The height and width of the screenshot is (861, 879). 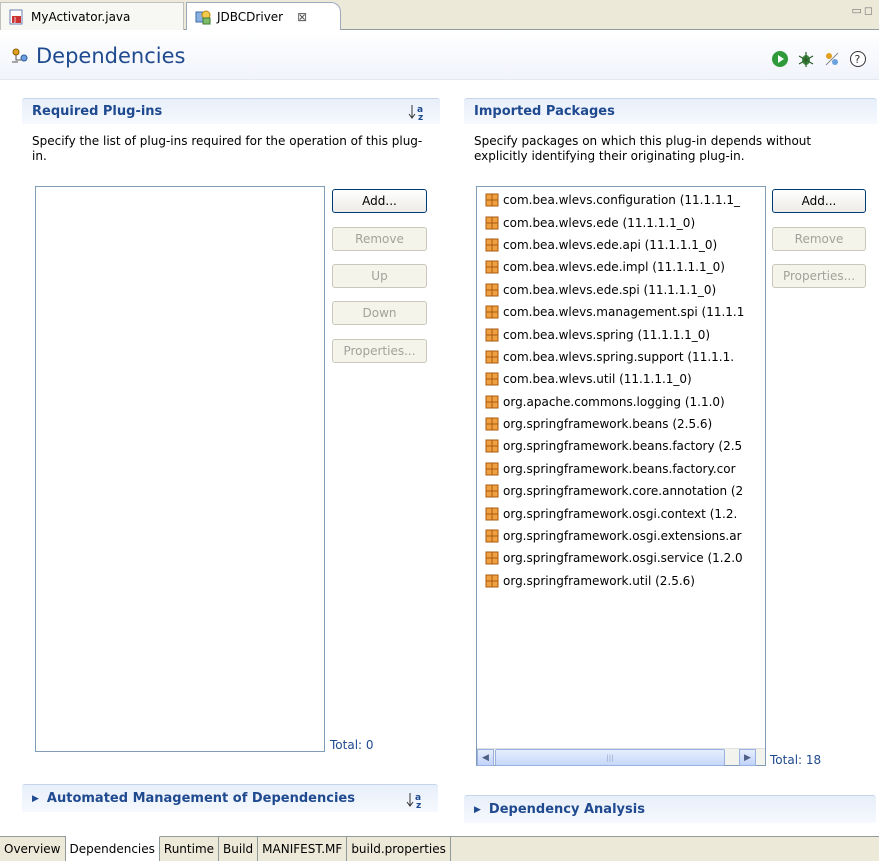 I want to click on list-item: org.springframework.beans.factory.cor, so click(x=621, y=469).